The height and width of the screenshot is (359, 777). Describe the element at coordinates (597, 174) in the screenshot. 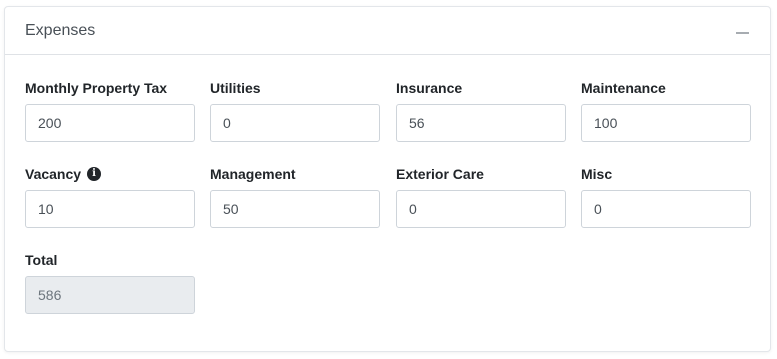

I see `field-label: Misc` at that location.